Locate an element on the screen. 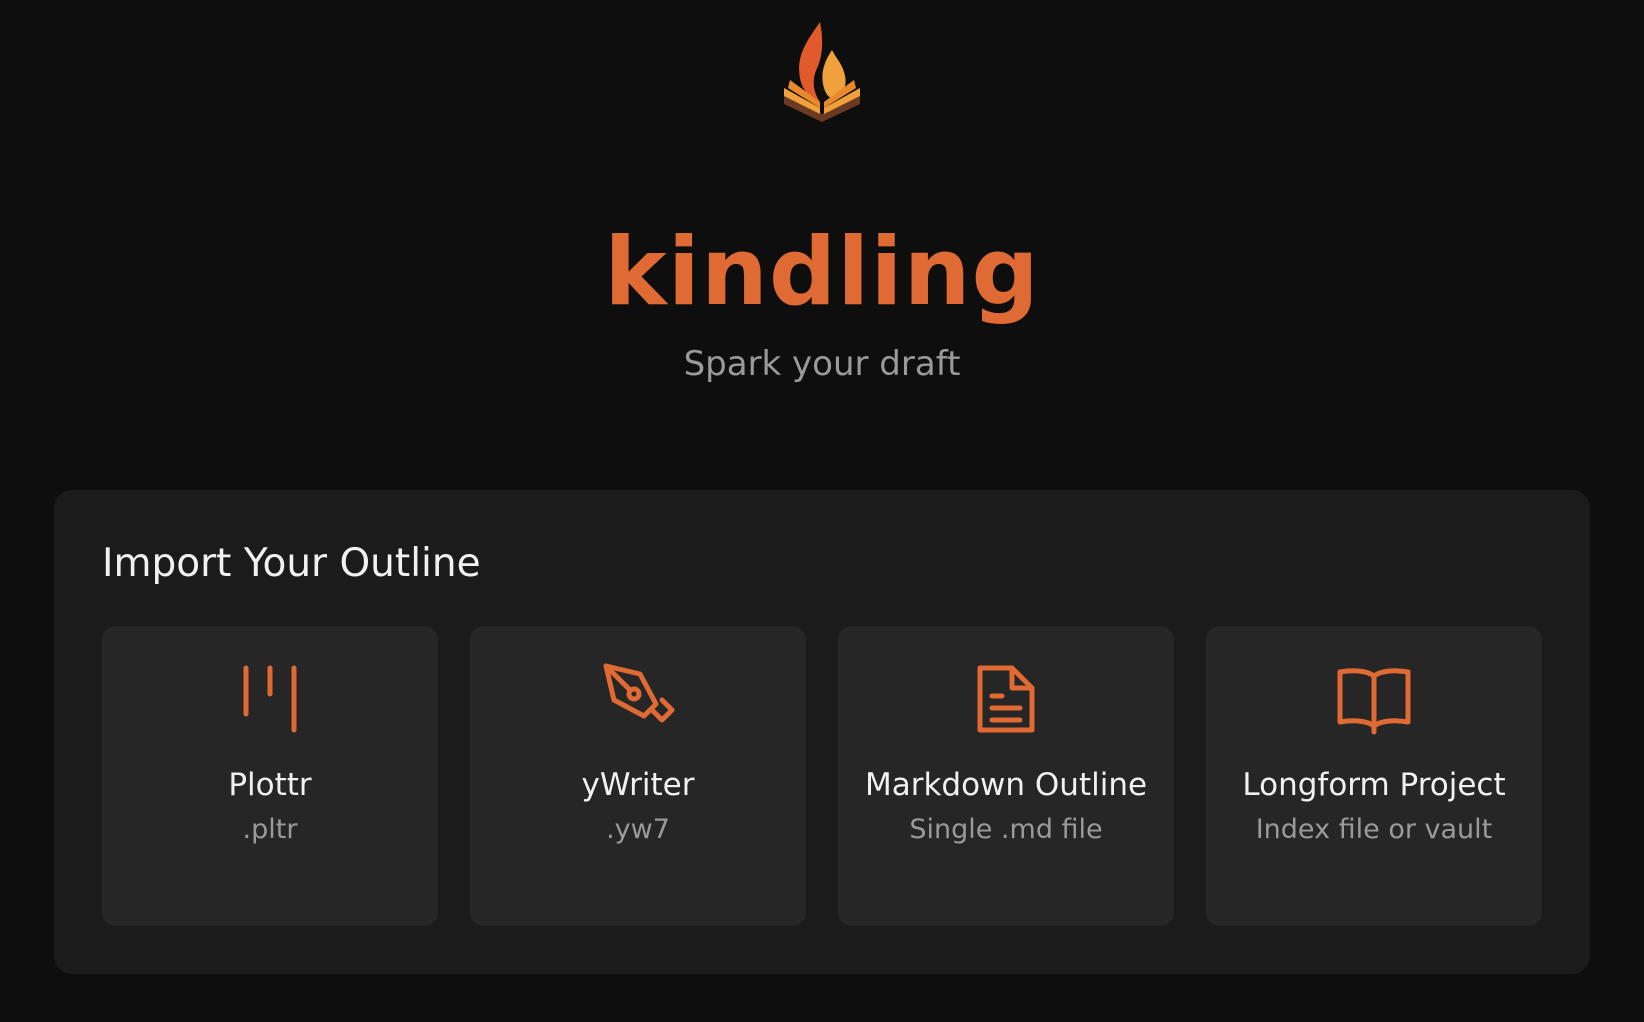 The width and height of the screenshot is (1644, 1022). import-panel-title: Import Your Outline is located at coordinates (291, 563).